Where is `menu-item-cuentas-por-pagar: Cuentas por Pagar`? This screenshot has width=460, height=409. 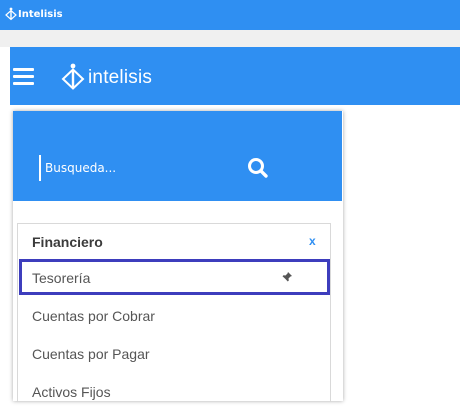
menu-item-cuentas-por-pagar: Cuentas por Pagar is located at coordinates (174, 353).